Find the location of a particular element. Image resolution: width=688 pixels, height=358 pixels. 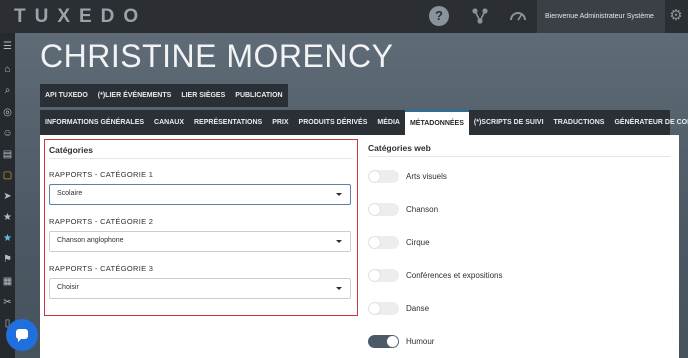

tab-representations: REPRÉSENTATIONS is located at coordinates (228, 122).